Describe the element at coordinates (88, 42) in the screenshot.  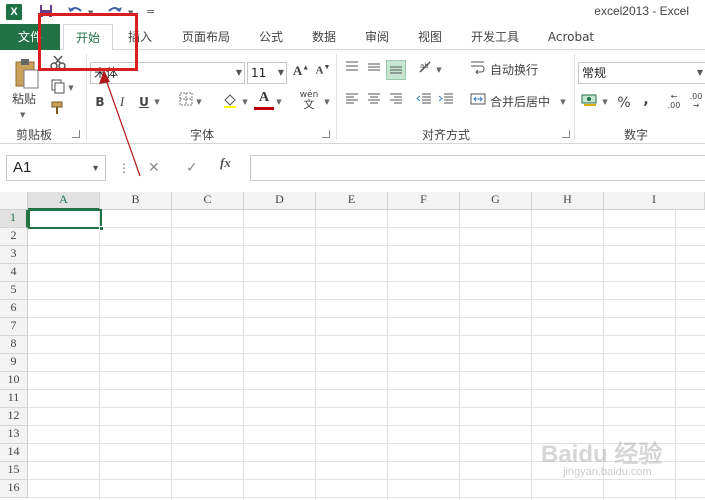
I see `highlight-box` at that location.